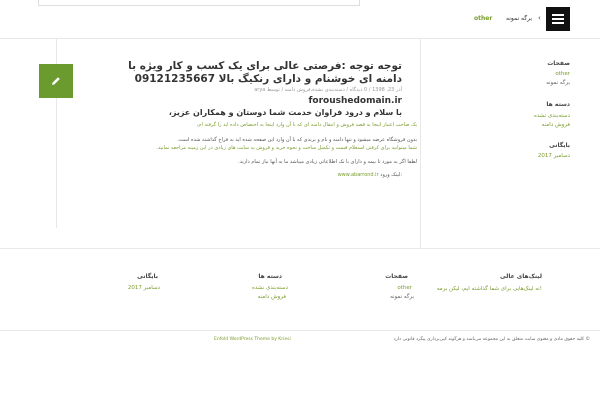  I want to click on footer-top-divider, so click(300, 248).